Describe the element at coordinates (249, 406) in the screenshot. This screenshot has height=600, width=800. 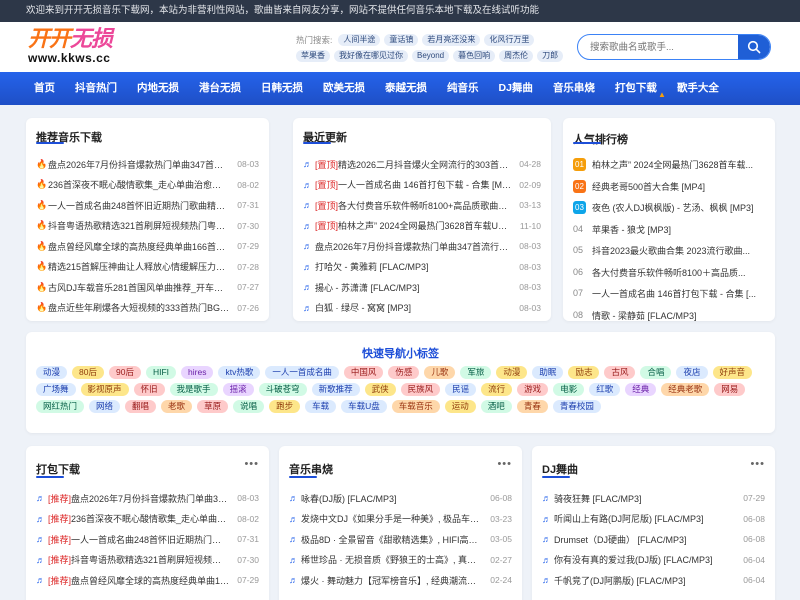
I see `quick-tag: 说唱` at that location.